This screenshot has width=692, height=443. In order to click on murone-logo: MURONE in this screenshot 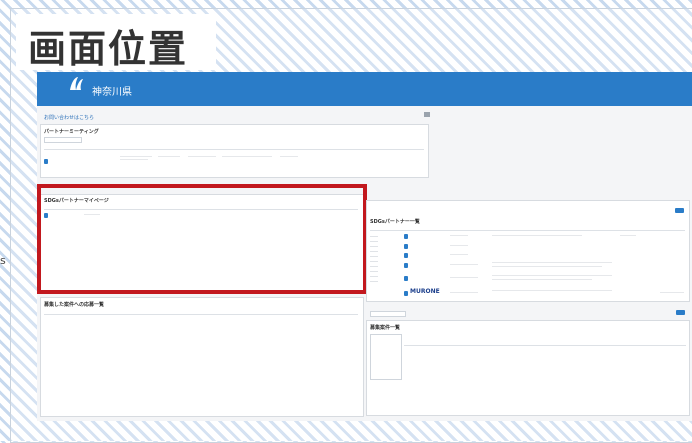, I will do `click(425, 291)`.